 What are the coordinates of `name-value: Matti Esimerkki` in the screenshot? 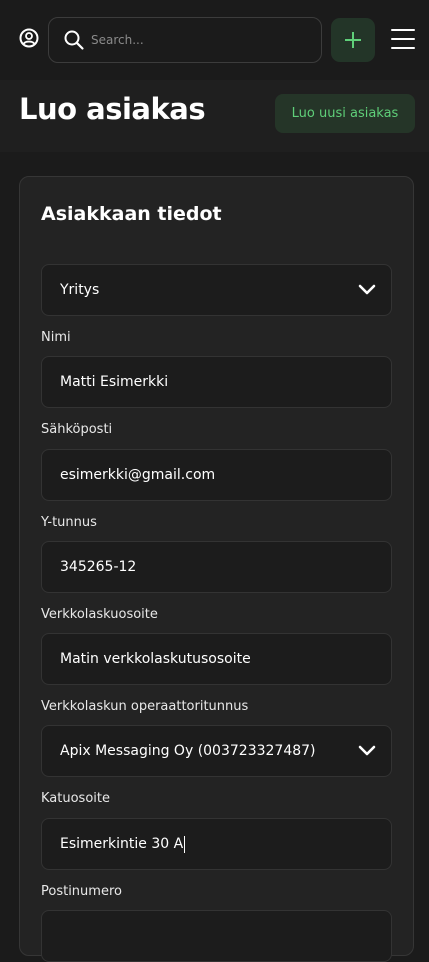 It's located at (114, 382).